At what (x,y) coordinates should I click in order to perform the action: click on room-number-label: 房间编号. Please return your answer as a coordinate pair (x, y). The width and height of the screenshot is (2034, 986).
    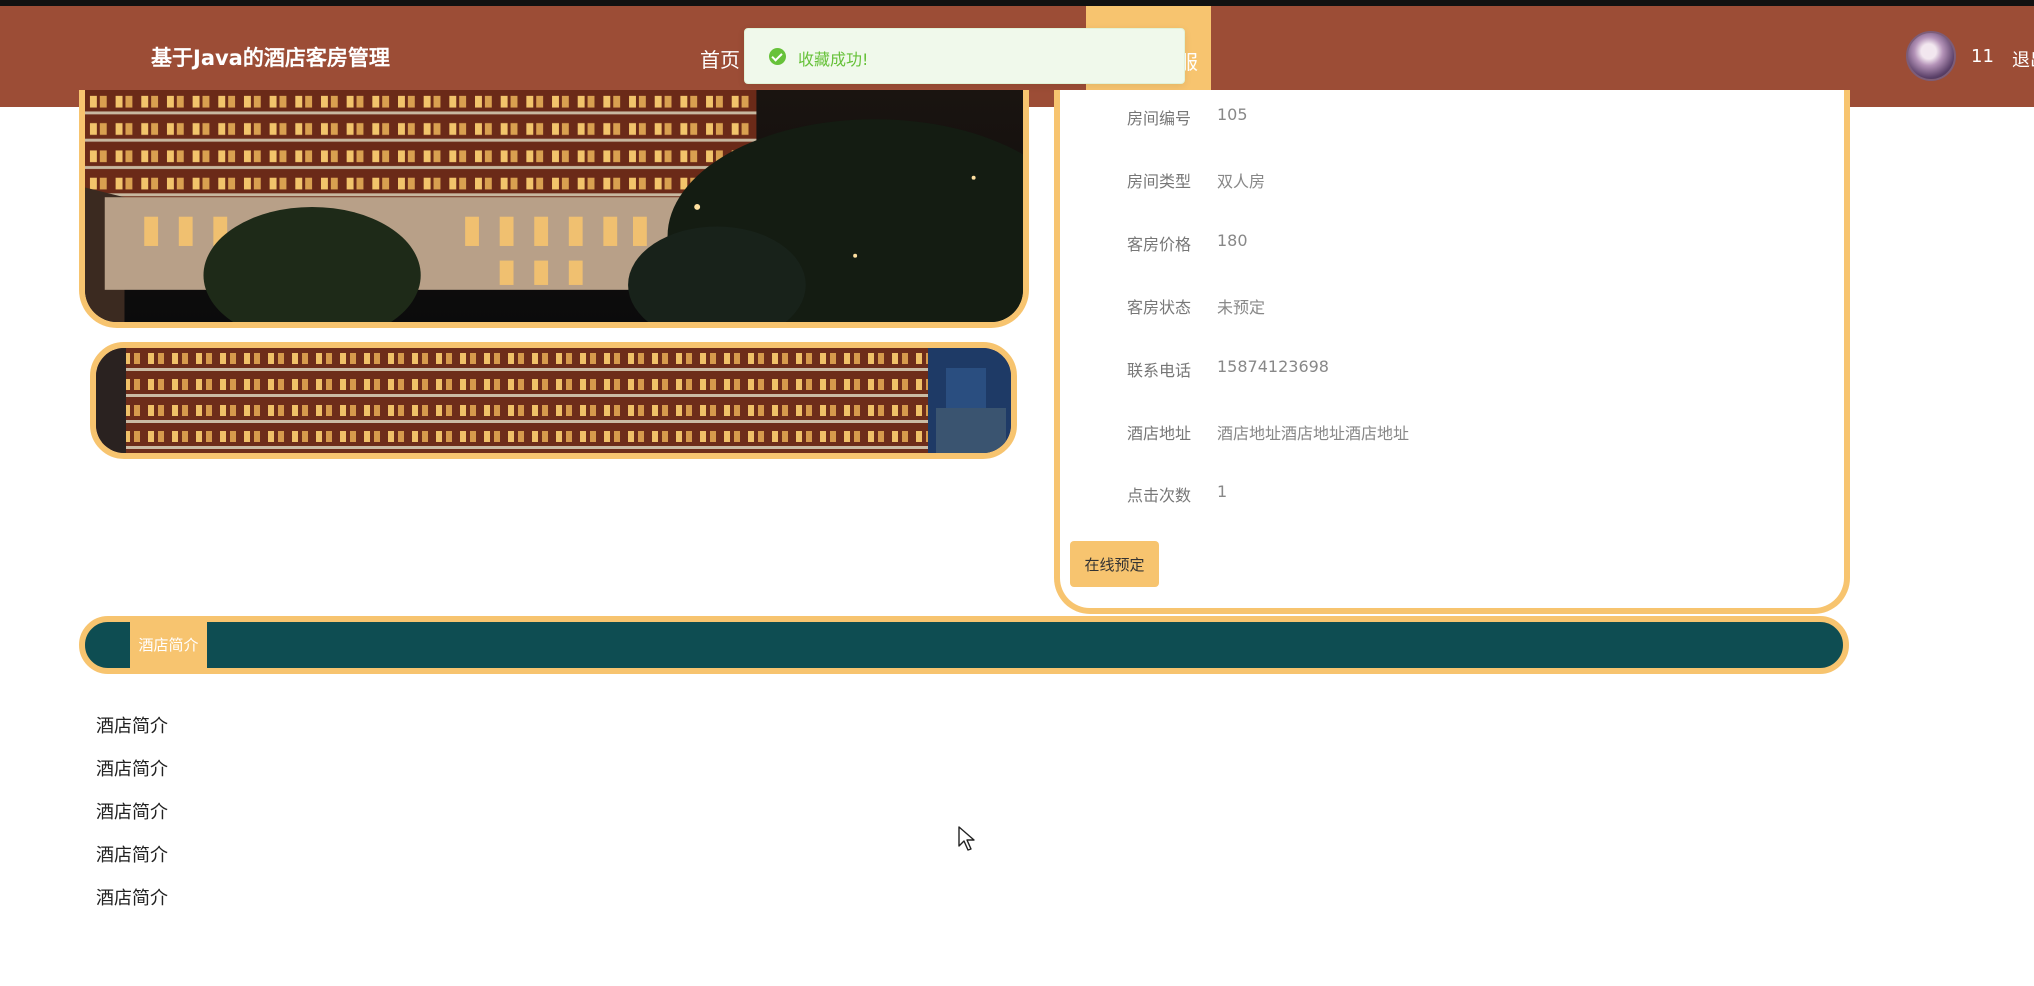
    Looking at the image, I should click on (1159, 118).